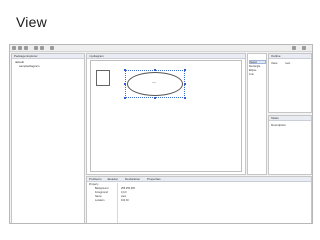  What do you see at coordinates (94, 184) in the screenshot?
I see `properties-section: Property` at bounding box center [94, 184].